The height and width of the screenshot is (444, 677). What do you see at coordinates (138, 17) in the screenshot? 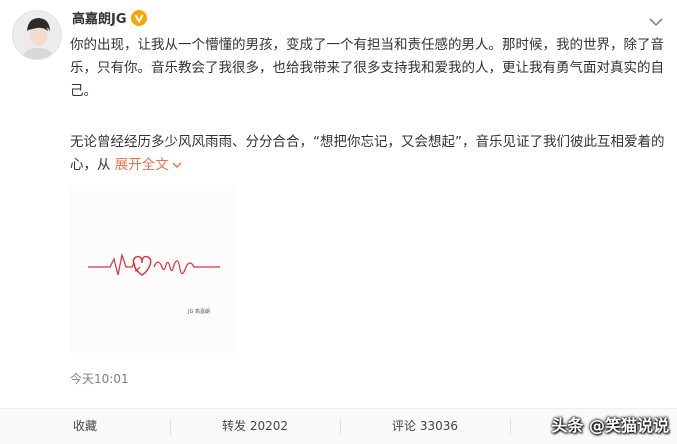
I see `verified-v-icon` at bounding box center [138, 17].